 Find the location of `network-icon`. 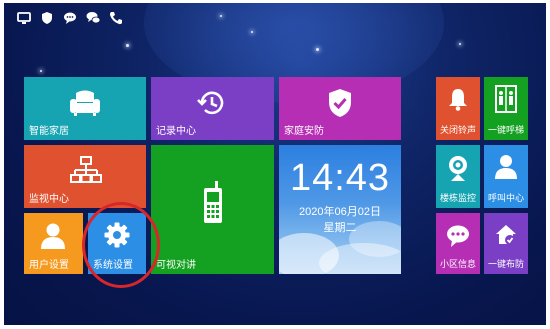

network-icon is located at coordinates (86, 172).